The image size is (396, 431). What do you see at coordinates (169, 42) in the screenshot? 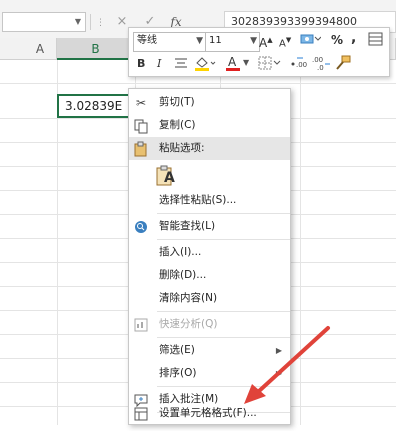
I see `font-name-combo: 等线 ▼` at bounding box center [169, 42].